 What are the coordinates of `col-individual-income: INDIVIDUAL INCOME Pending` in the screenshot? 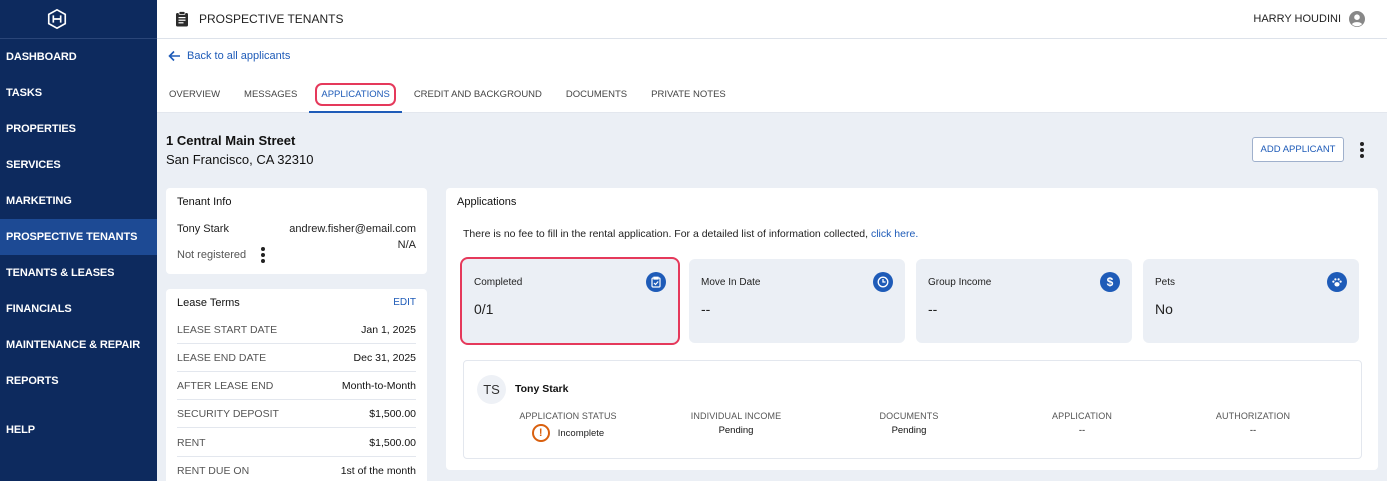 It's located at (736, 423).